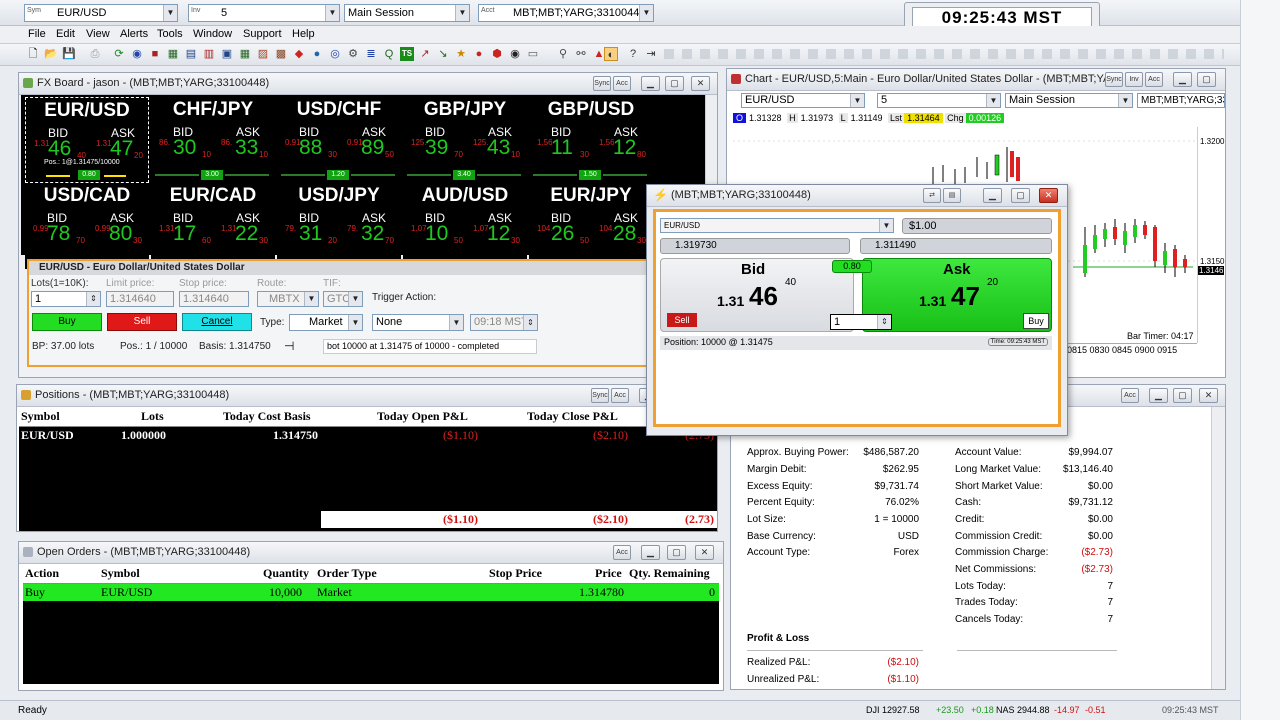 The image size is (1280, 720). Describe the element at coordinates (515, 573) in the screenshot. I see `col-stop-price: Stop Price` at that location.